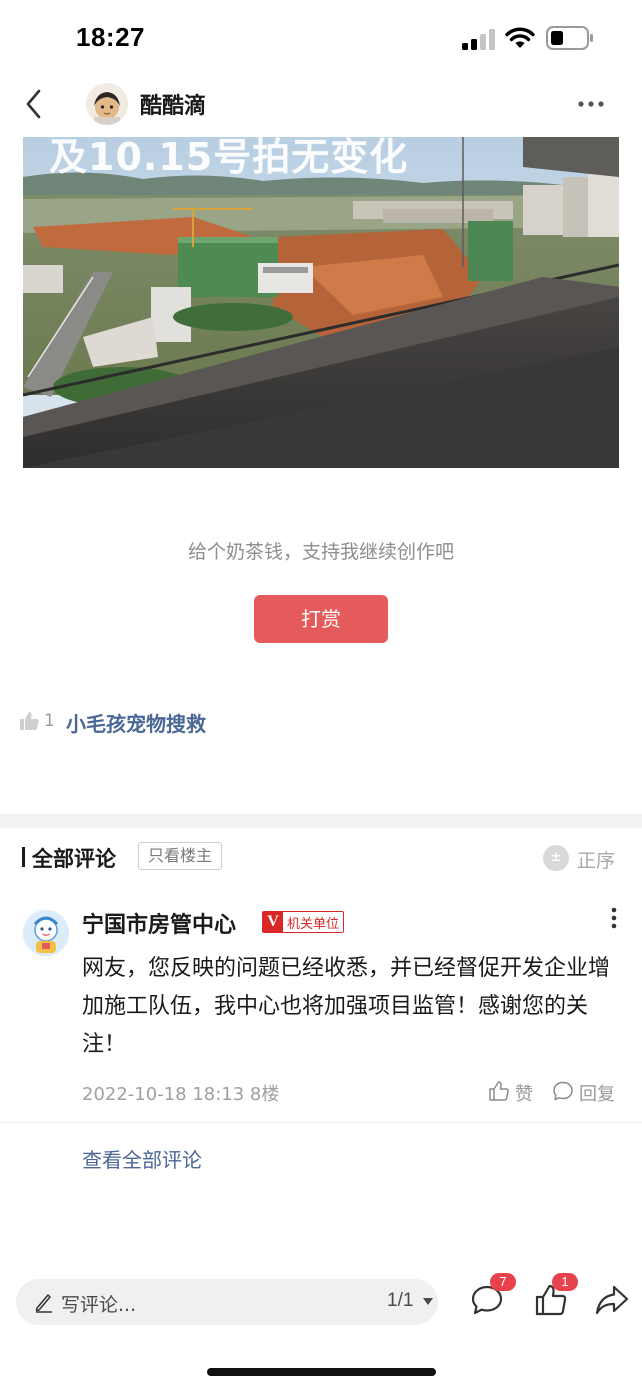 The width and height of the screenshot is (642, 1389). What do you see at coordinates (159, 923) in the screenshot?
I see `commenter-name: 宁国市房管中心` at bounding box center [159, 923].